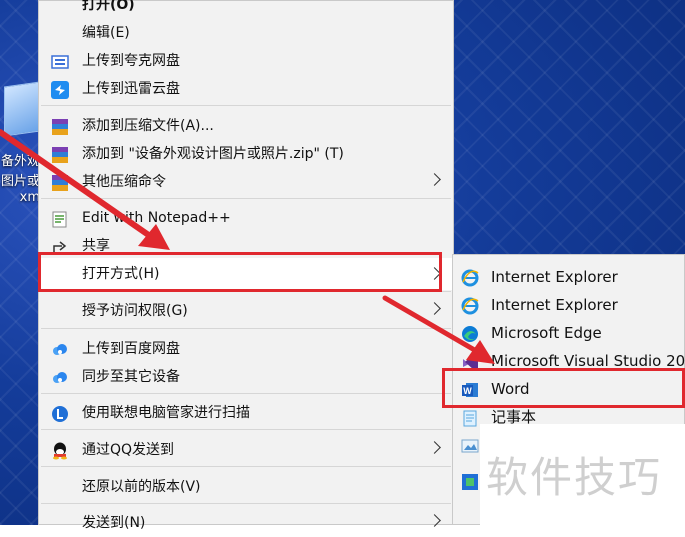 This screenshot has height=537, width=685. Describe the element at coordinates (246, 61) in the screenshot. I see `menu-item-upload-quark: 上传到夸克网盘` at that location.